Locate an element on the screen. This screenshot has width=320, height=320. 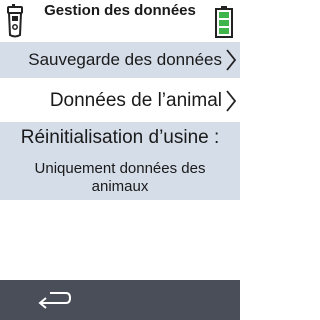
page-title: Gestion des données is located at coordinates (120, 10).